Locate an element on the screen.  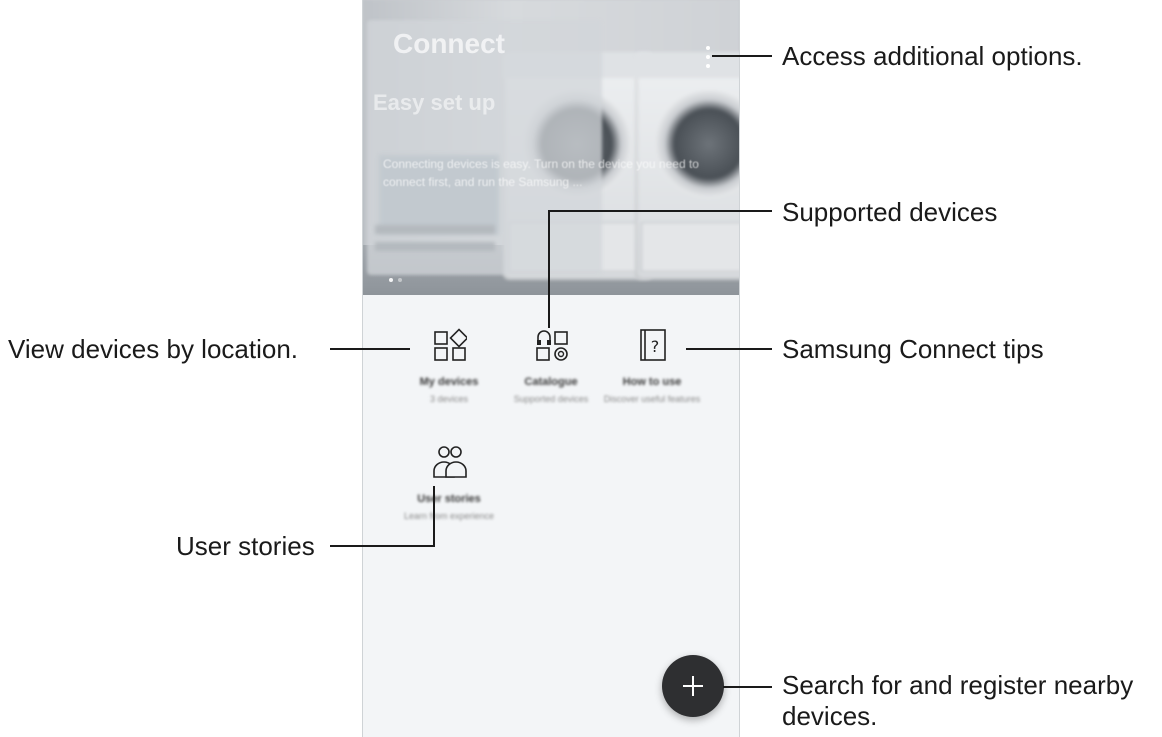
callout-line-tips is located at coordinates (729, 349).